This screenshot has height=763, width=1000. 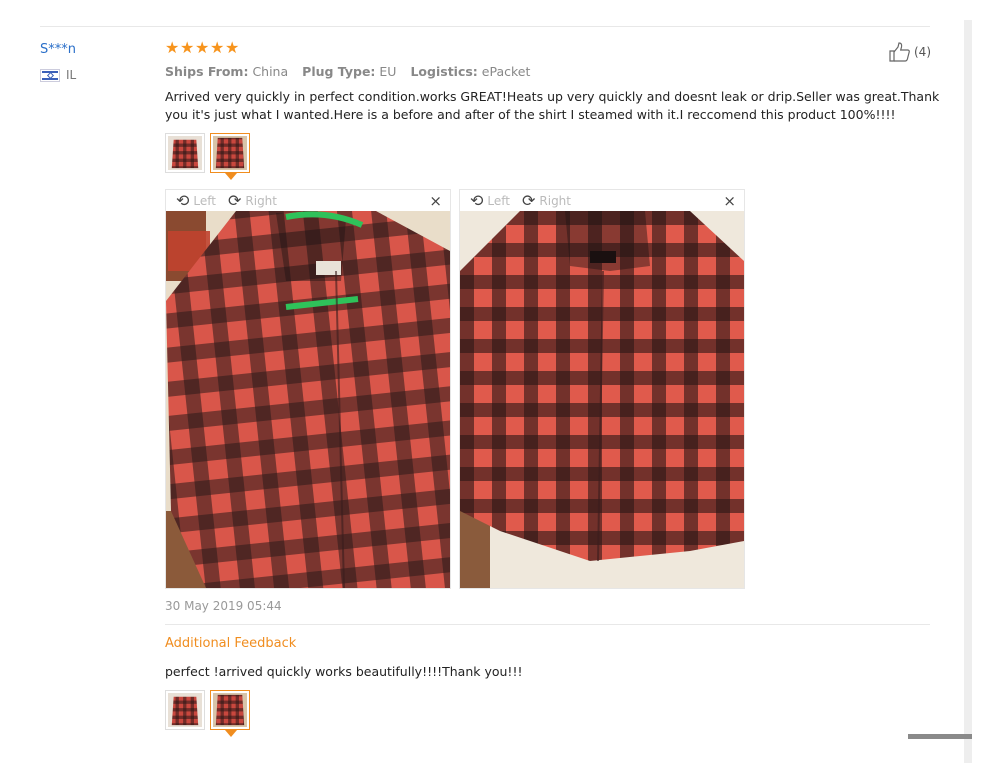 I want to click on logistics-label: Logistics:, so click(x=444, y=71).